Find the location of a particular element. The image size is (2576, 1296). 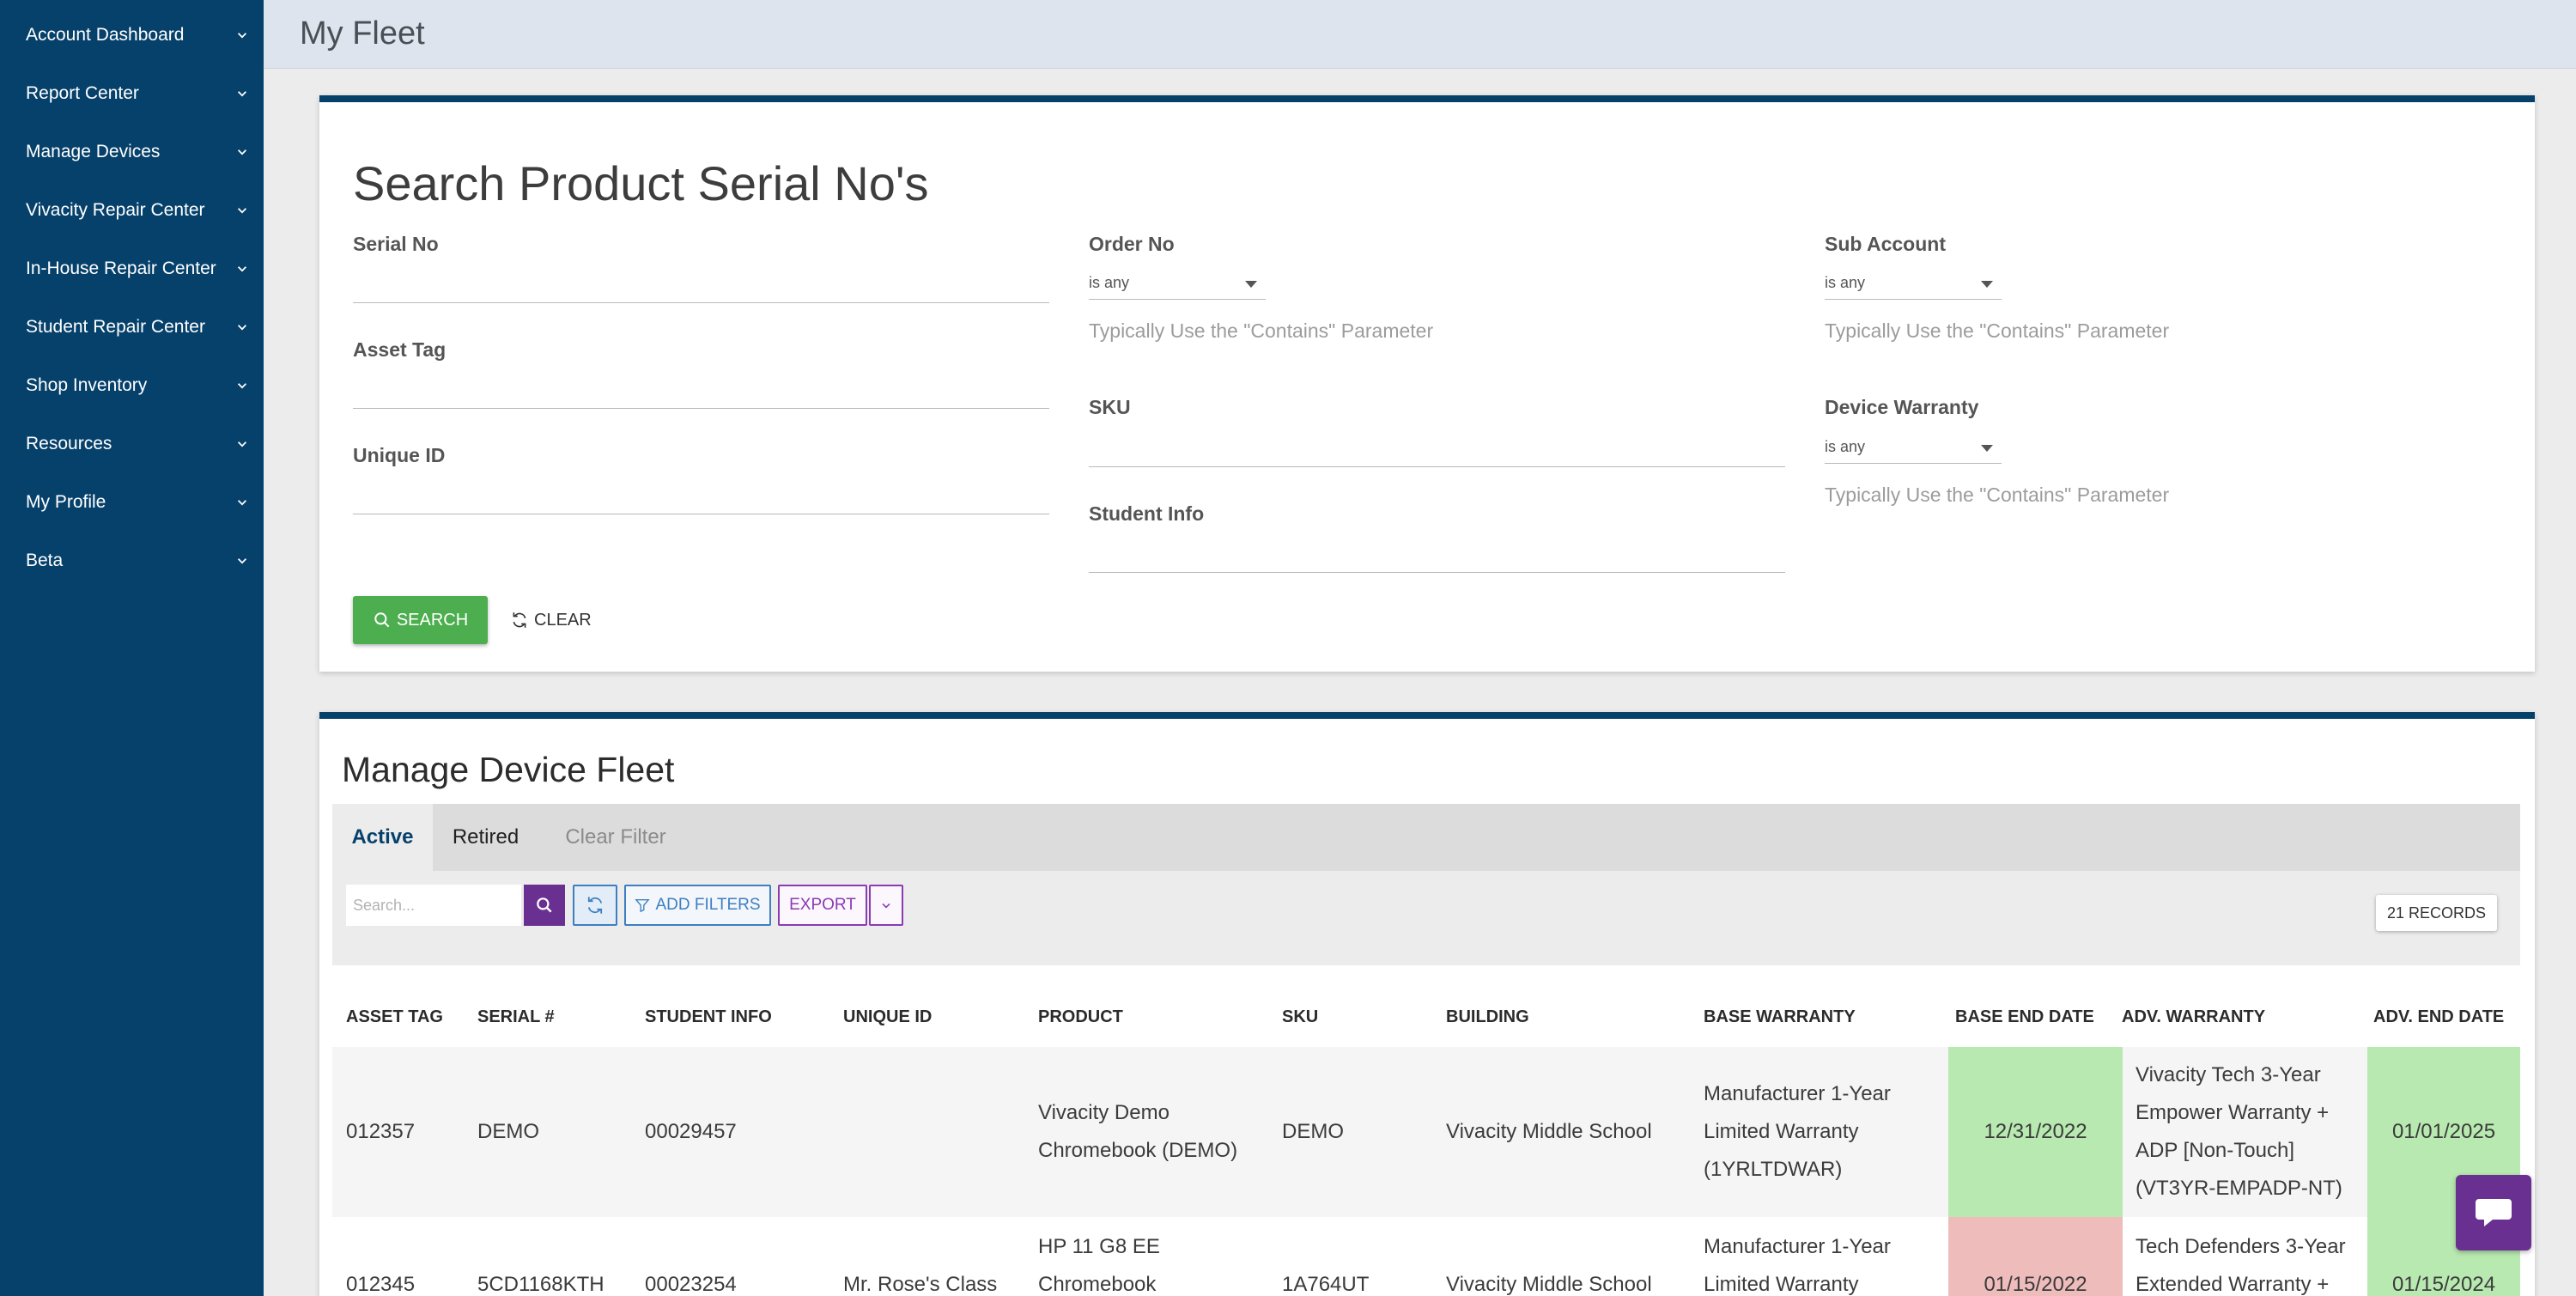

sidebar-item-account-dashboard: Account Dashboard is located at coordinates (132, 35).